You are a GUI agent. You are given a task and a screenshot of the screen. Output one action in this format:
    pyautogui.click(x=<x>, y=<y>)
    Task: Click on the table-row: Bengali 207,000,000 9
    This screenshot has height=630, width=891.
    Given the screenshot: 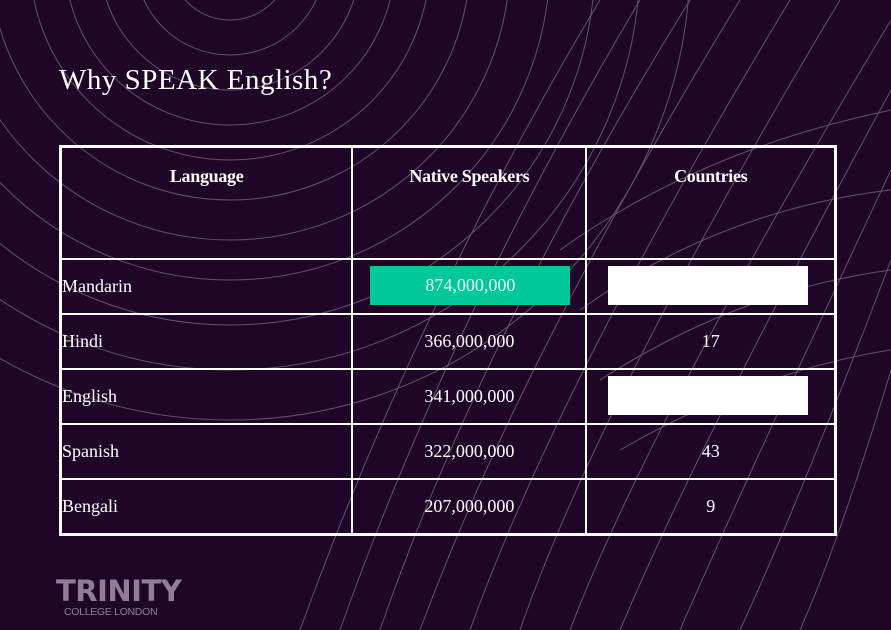 What is the action you would take?
    pyautogui.click(x=448, y=507)
    